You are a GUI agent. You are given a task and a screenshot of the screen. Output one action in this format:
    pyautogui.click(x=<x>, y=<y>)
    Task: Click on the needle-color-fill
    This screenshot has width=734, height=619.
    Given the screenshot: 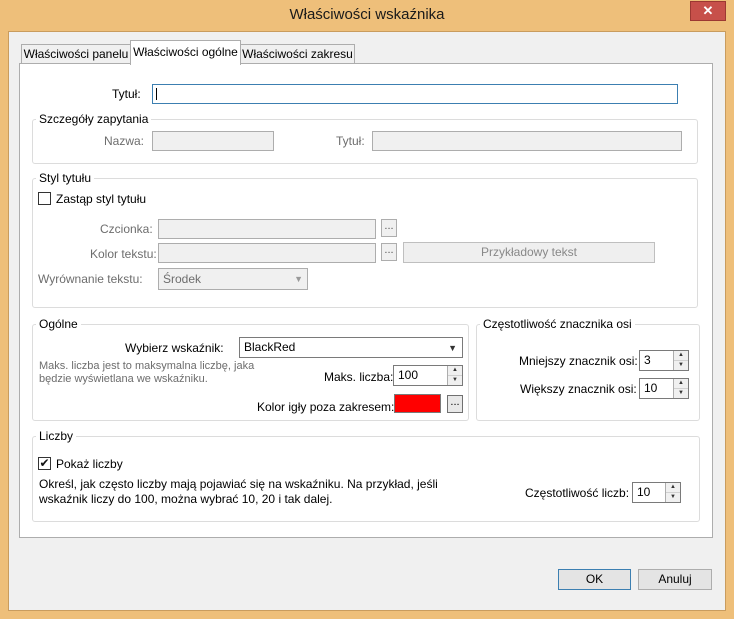 What is the action you would take?
    pyautogui.click(x=417, y=403)
    